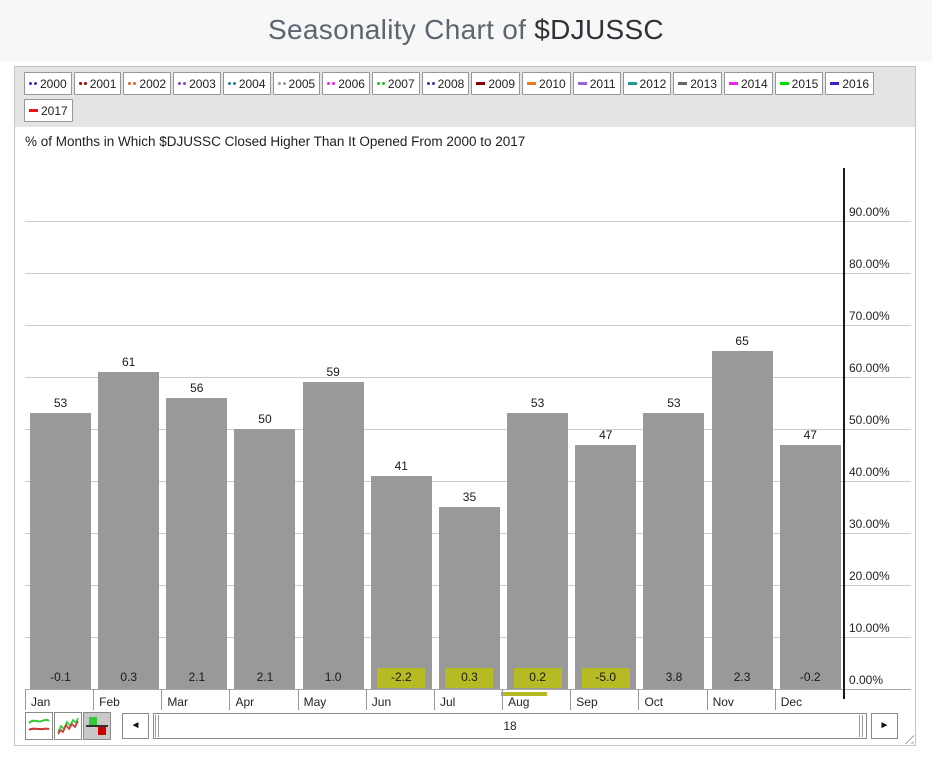  Describe the element at coordinates (128, 677) in the screenshot. I see `bar-bottom-value-label-Feb: 0.3` at that location.